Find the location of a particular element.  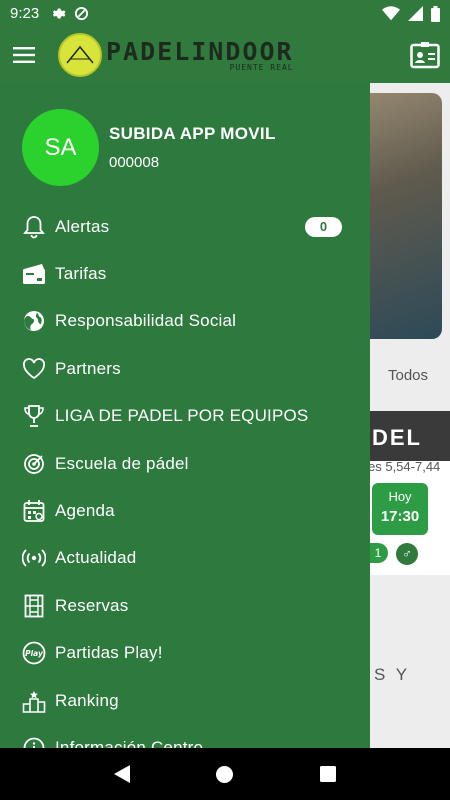

status-bar: 9:23 is located at coordinates (225, 13).